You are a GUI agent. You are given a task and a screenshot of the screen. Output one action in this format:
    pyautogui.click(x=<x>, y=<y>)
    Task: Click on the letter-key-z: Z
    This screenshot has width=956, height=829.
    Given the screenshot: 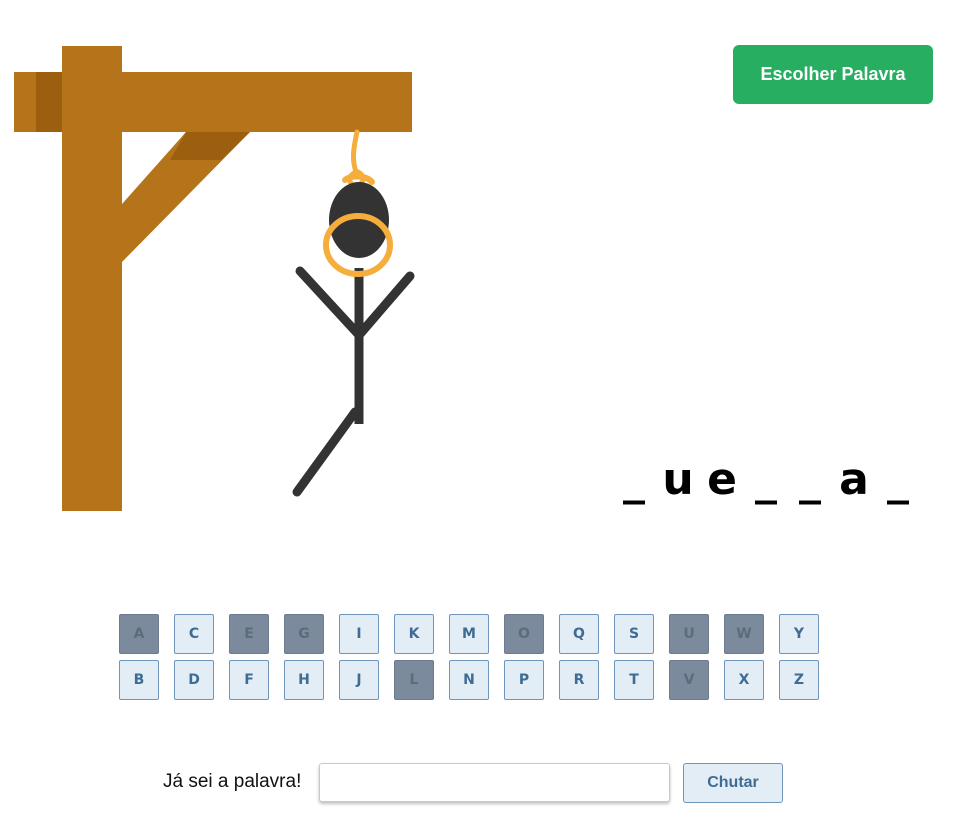 What is the action you would take?
    pyautogui.click(x=799, y=680)
    